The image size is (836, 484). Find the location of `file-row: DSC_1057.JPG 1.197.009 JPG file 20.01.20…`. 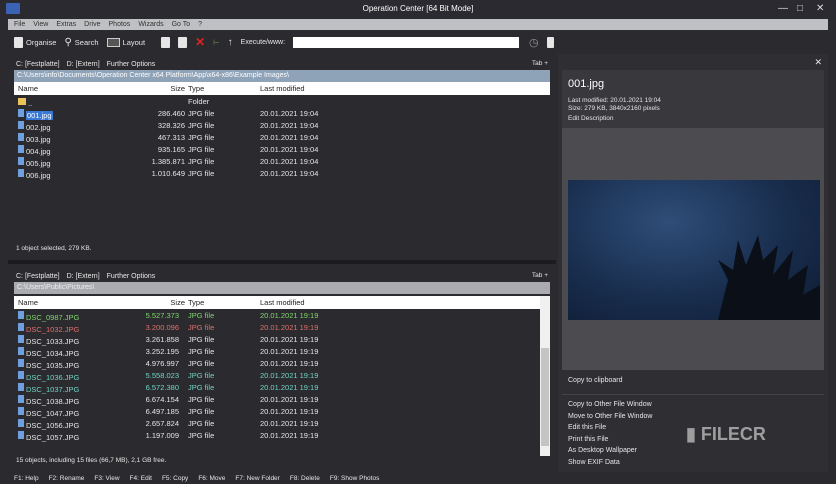

file-row: DSC_1057.JPG 1.197.009 JPG file 20.01.20… is located at coordinates (282, 435).